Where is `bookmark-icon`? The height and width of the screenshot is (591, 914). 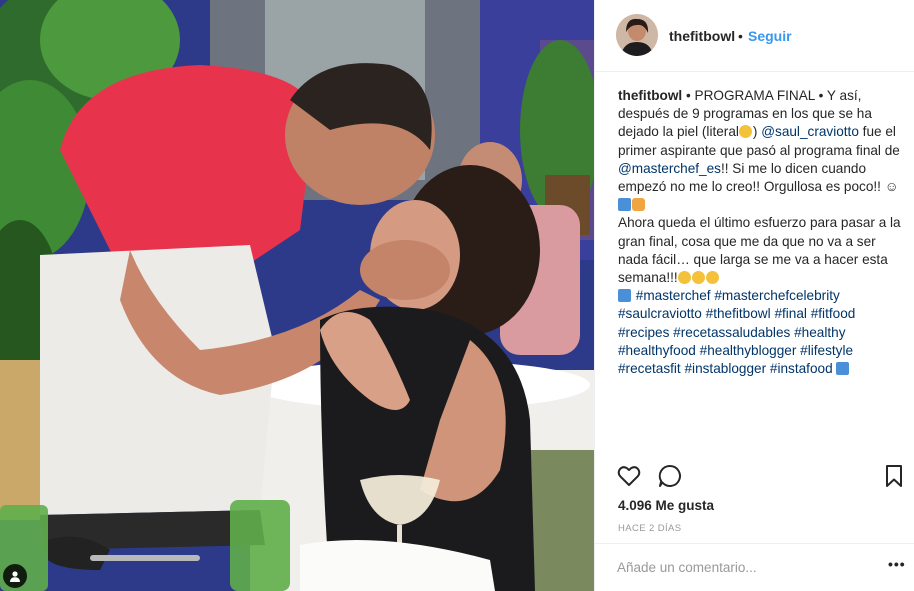 bookmark-icon is located at coordinates (894, 476).